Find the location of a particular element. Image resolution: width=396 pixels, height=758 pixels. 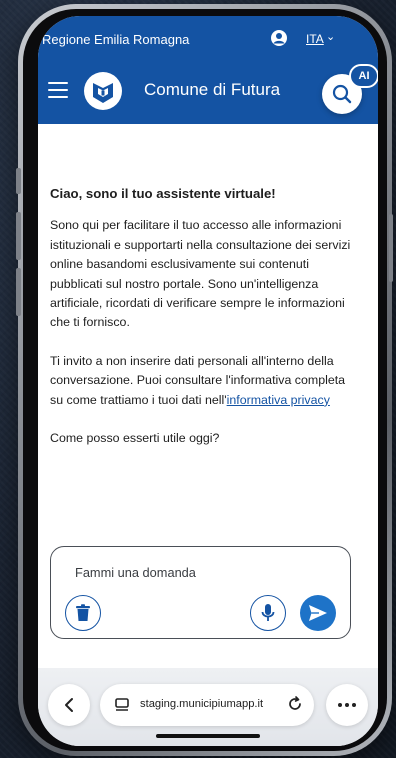

back-button is located at coordinates (69, 705).